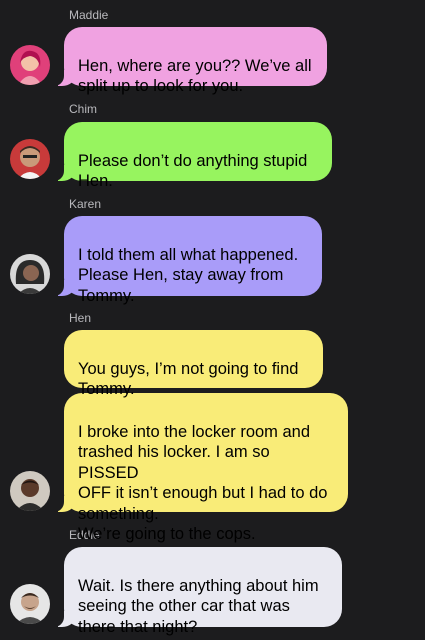  Describe the element at coordinates (89, 15) in the screenshot. I see `sender-name-maddie: Maddie` at that location.